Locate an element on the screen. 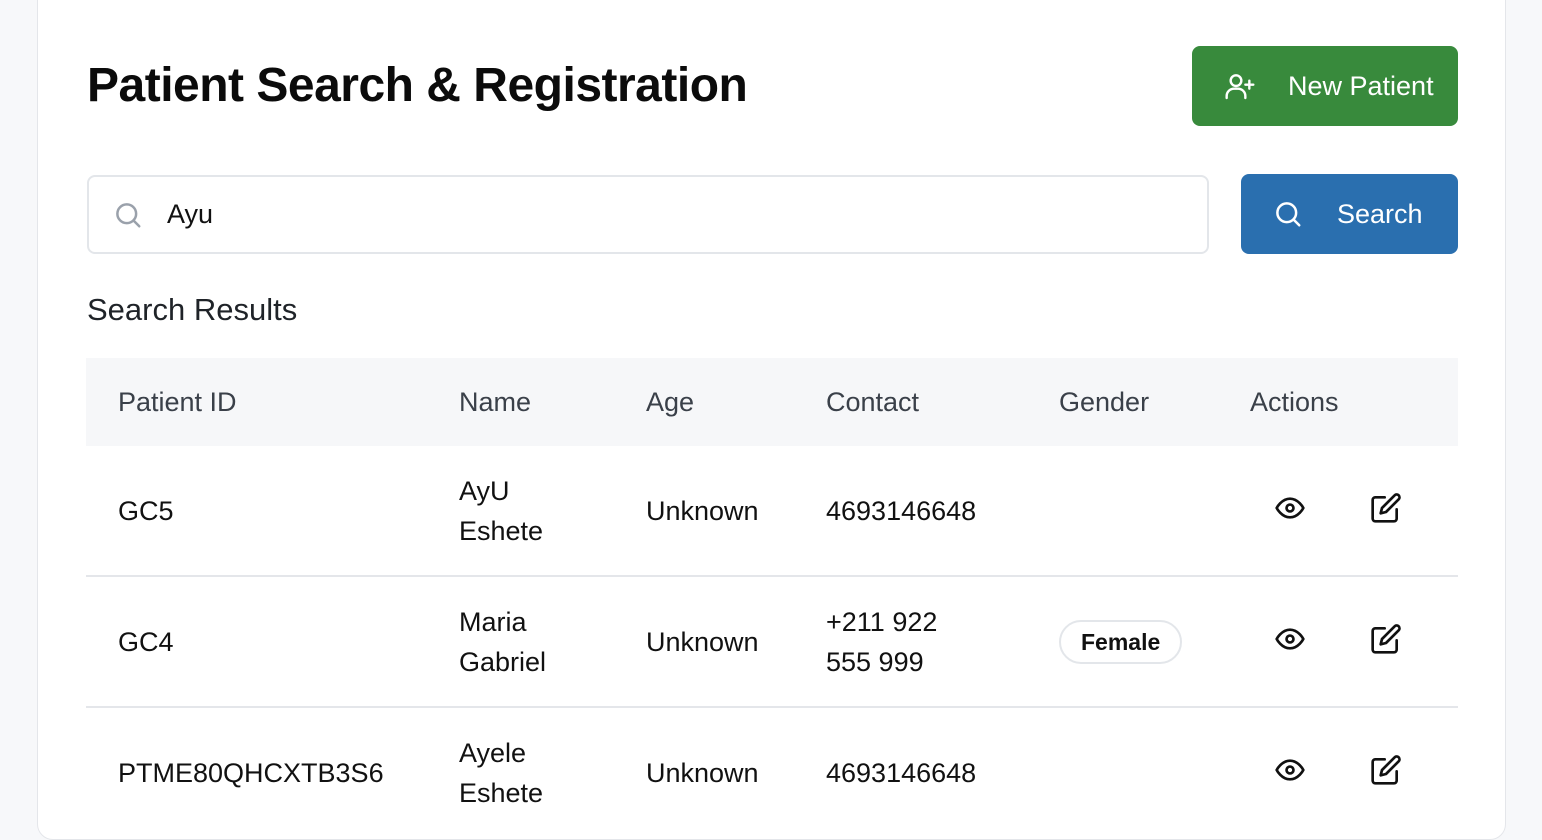 The width and height of the screenshot is (1542, 840). patient-name-cell: Ayele Eshete is located at coordinates (501, 772).